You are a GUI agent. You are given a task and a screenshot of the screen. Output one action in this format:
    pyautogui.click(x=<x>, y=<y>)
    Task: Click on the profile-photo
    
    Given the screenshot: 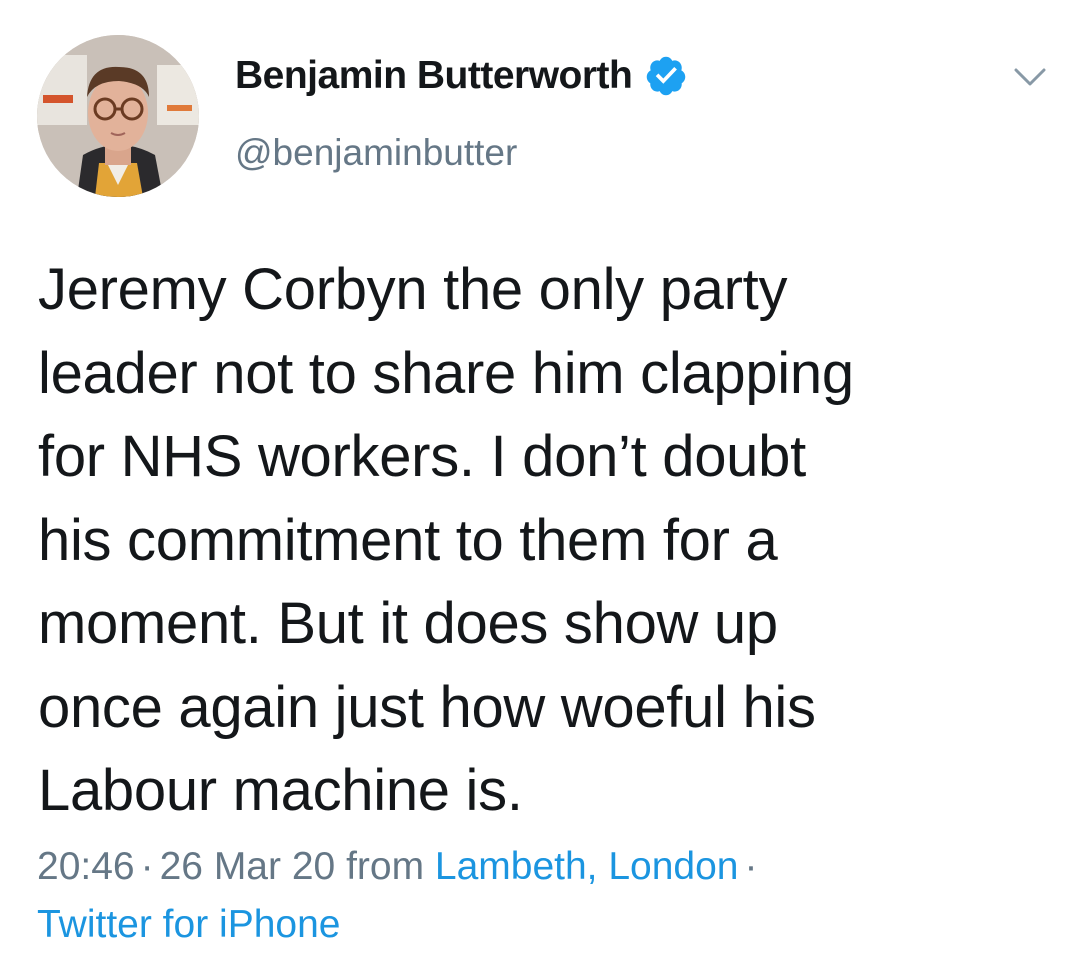 What is the action you would take?
    pyautogui.click(x=118, y=116)
    